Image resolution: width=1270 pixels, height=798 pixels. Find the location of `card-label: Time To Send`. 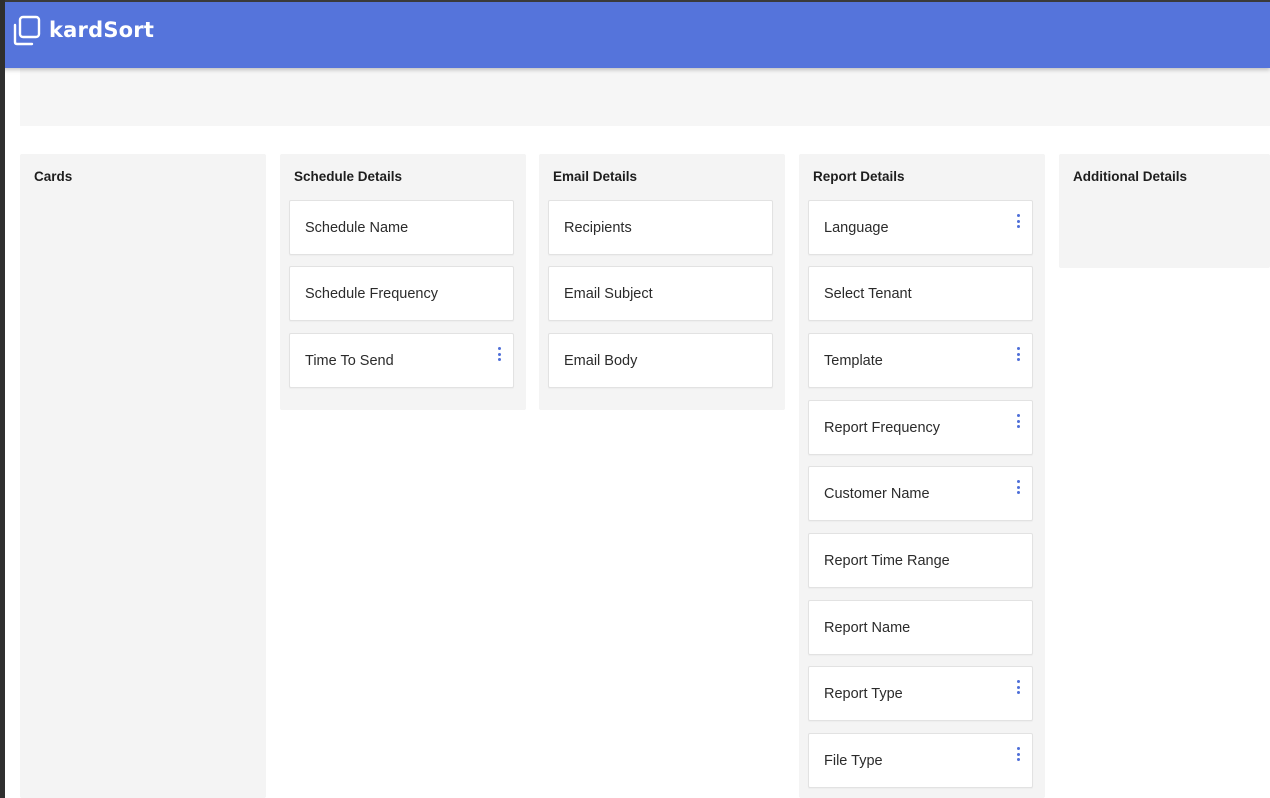

card-label: Time To Send is located at coordinates (349, 361).